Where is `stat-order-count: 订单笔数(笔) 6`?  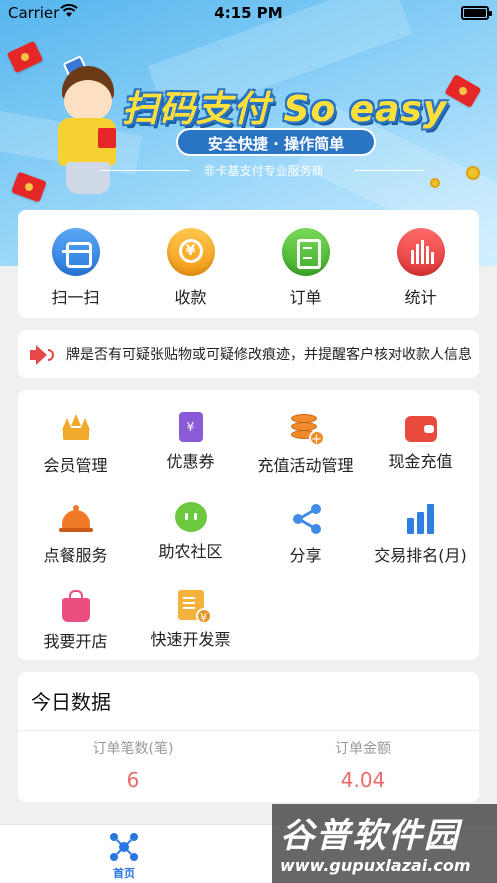 stat-order-count: 订单笔数(笔) 6 is located at coordinates (133, 765).